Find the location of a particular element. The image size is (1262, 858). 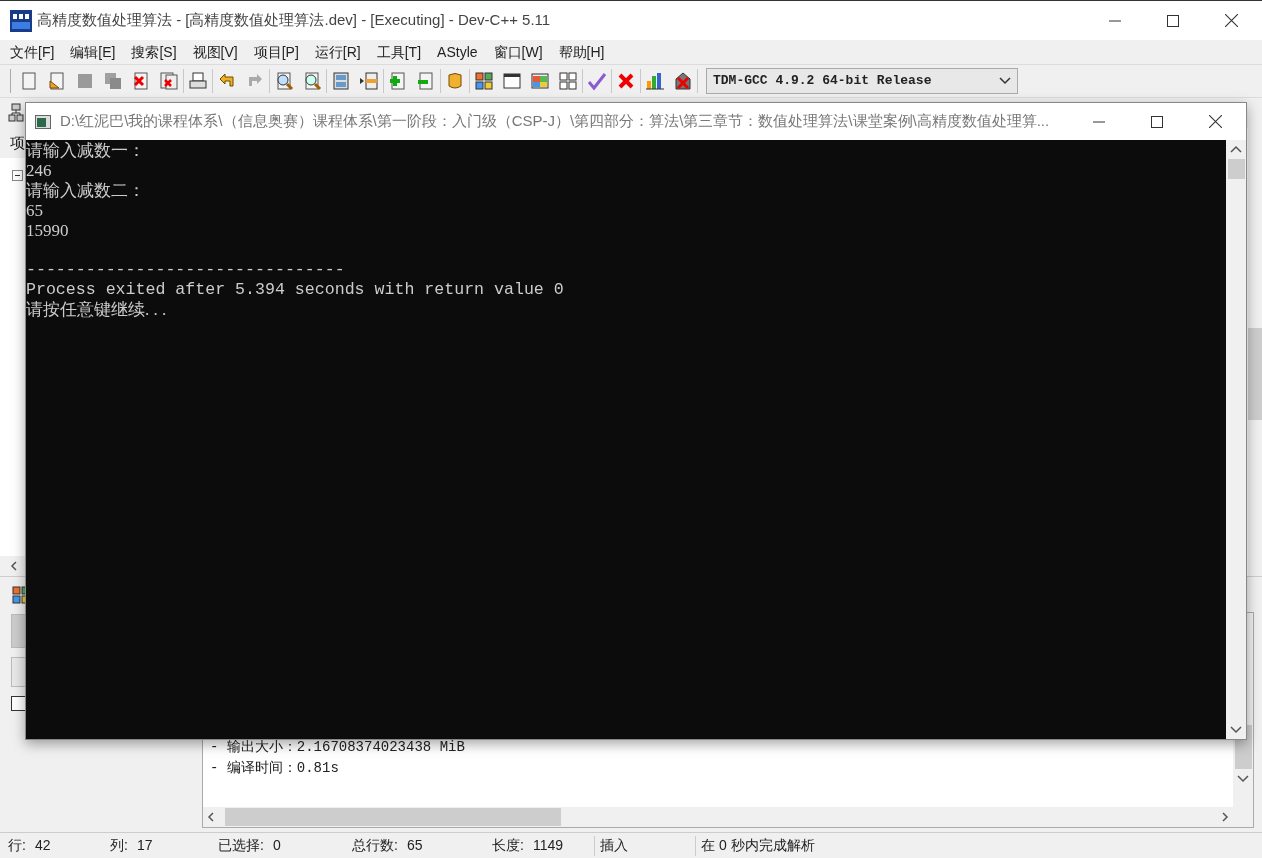

bar-chart-icon is located at coordinates (655, 81).